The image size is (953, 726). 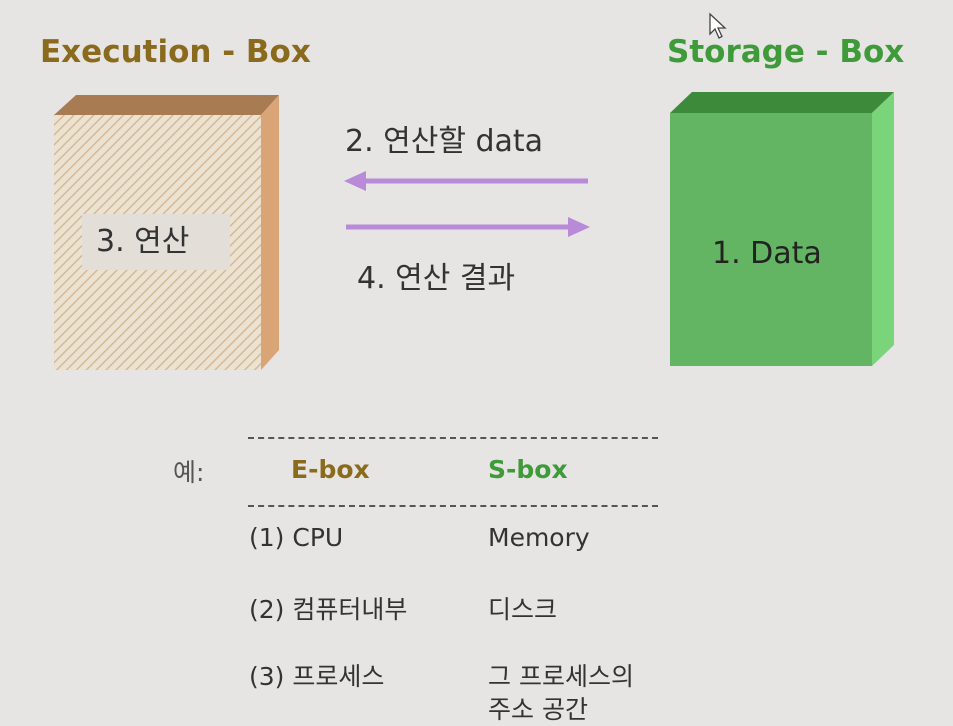 What do you see at coordinates (296, 537) in the screenshot?
I see `example-row-1-ebox: (1) CPU` at bounding box center [296, 537].